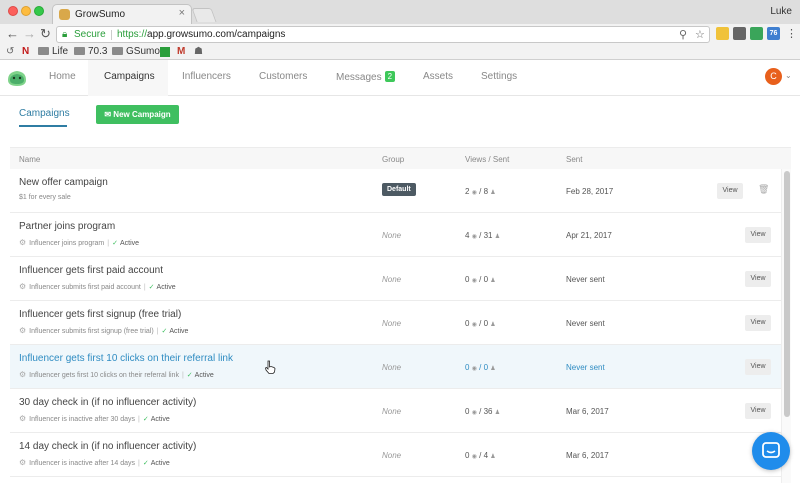 Image resolution: width=800 pixels, height=483 pixels. I want to click on browser-tab: GrowSumo ×, so click(122, 14).